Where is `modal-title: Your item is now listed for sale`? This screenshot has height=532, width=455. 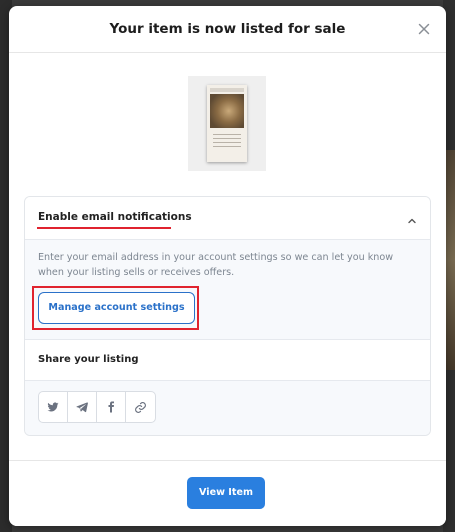
modal-title: Your item is now listed for sale is located at coordinates (227, 29).